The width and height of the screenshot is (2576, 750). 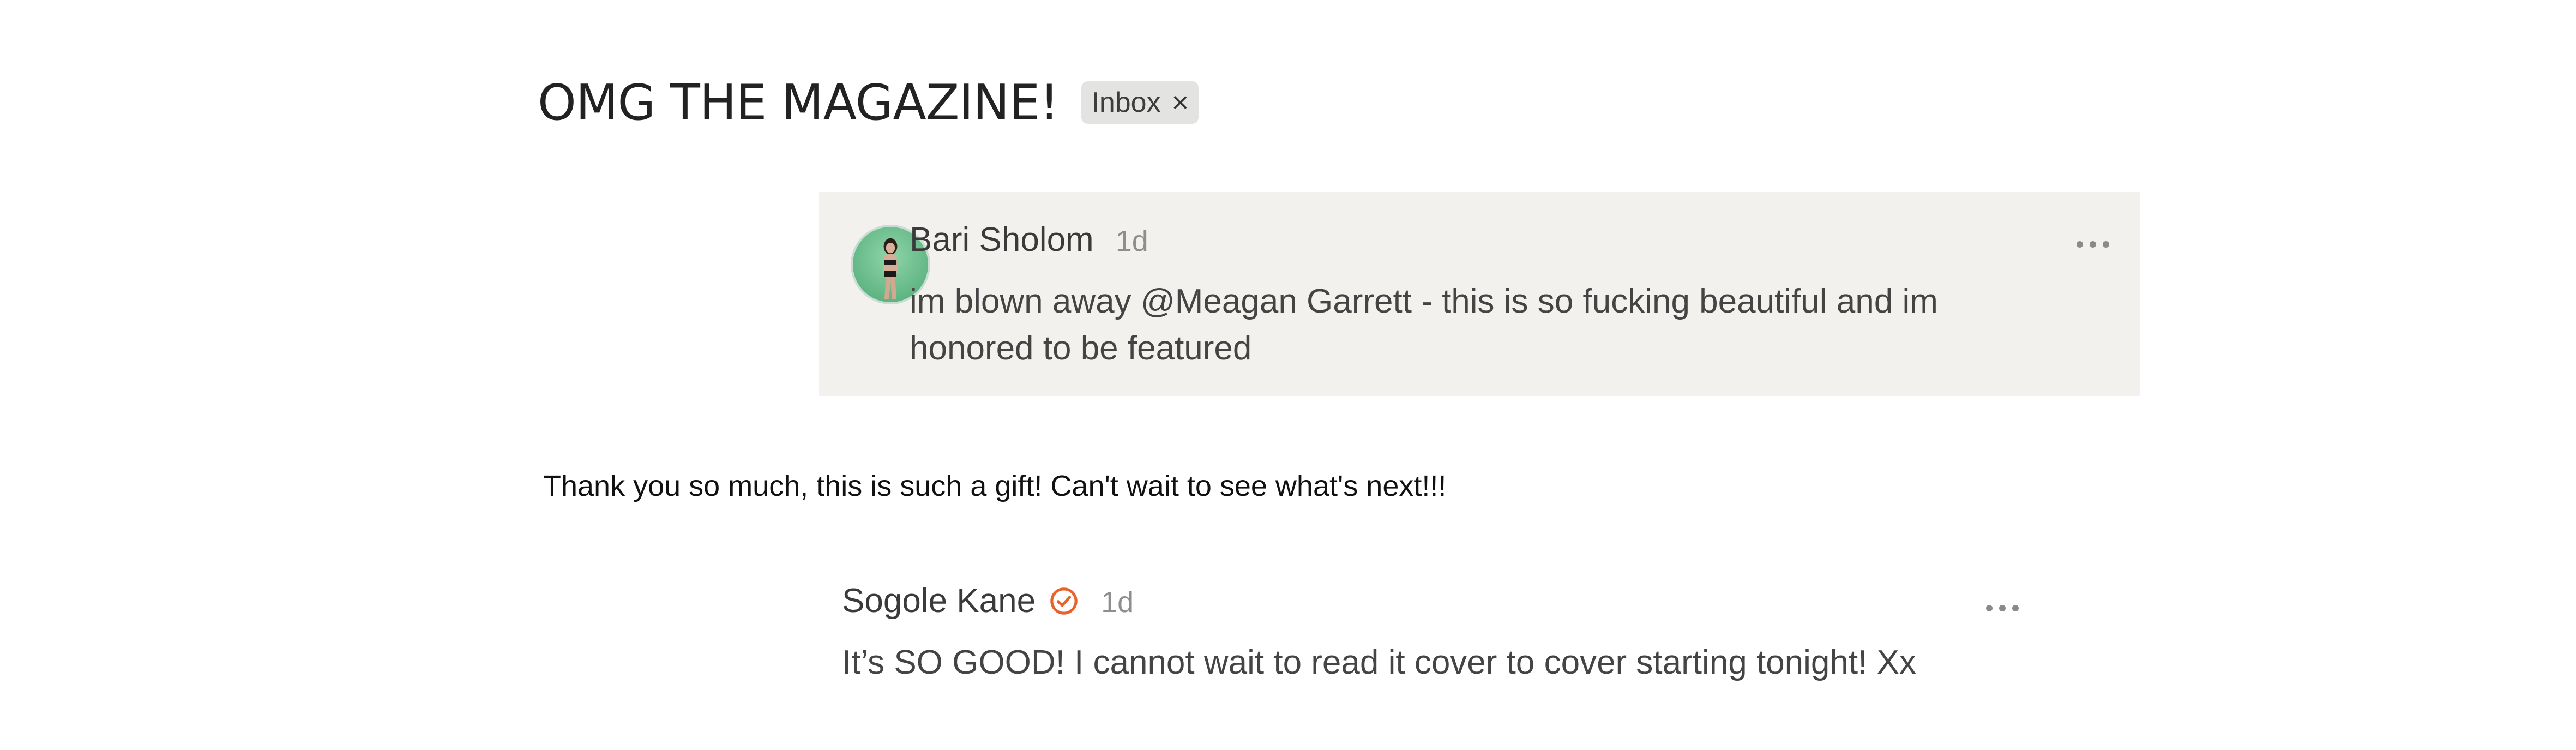 What do you see at coordinates (1002, 239) in the screenshot?
I see `author-name: Bari Sholom` at bounding box center [1002, 239].